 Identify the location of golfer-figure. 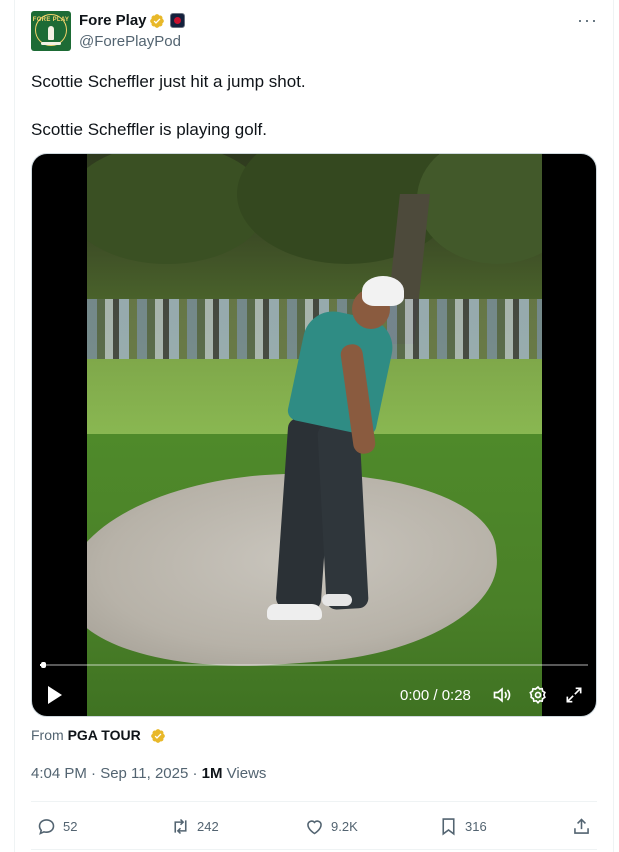
(337, 459).